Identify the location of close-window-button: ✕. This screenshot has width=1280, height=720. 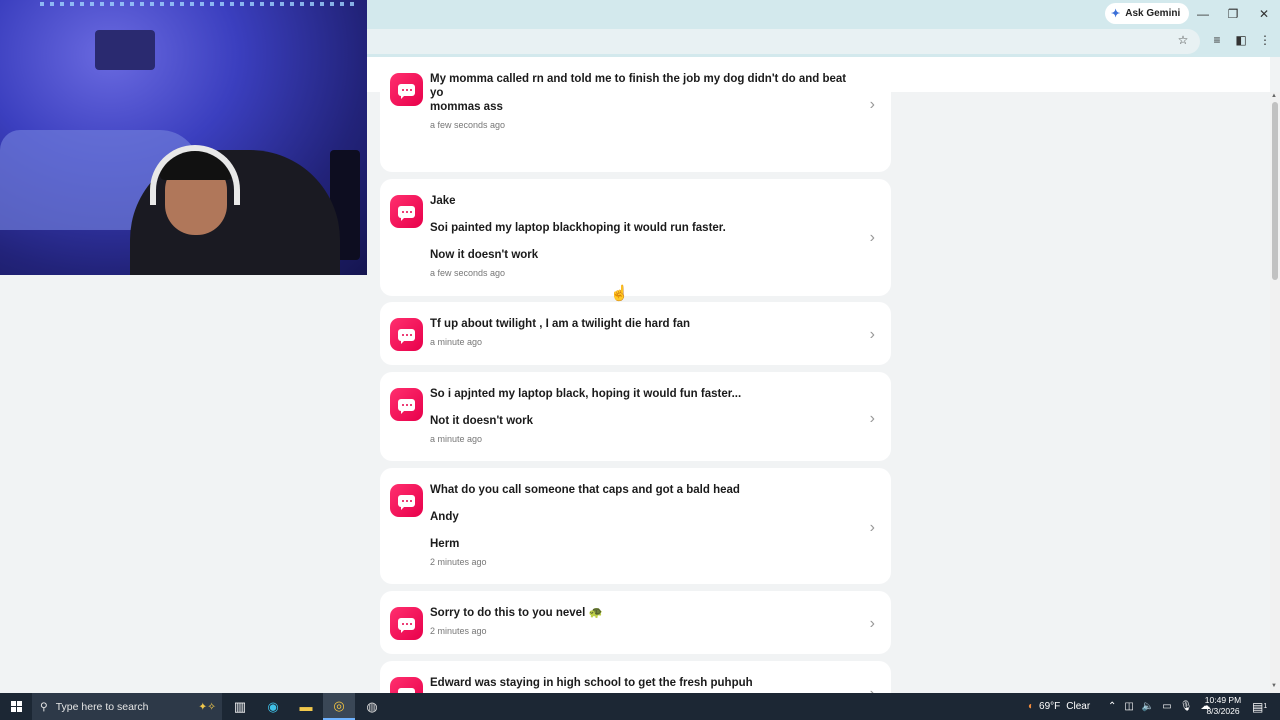
(1264, 13).